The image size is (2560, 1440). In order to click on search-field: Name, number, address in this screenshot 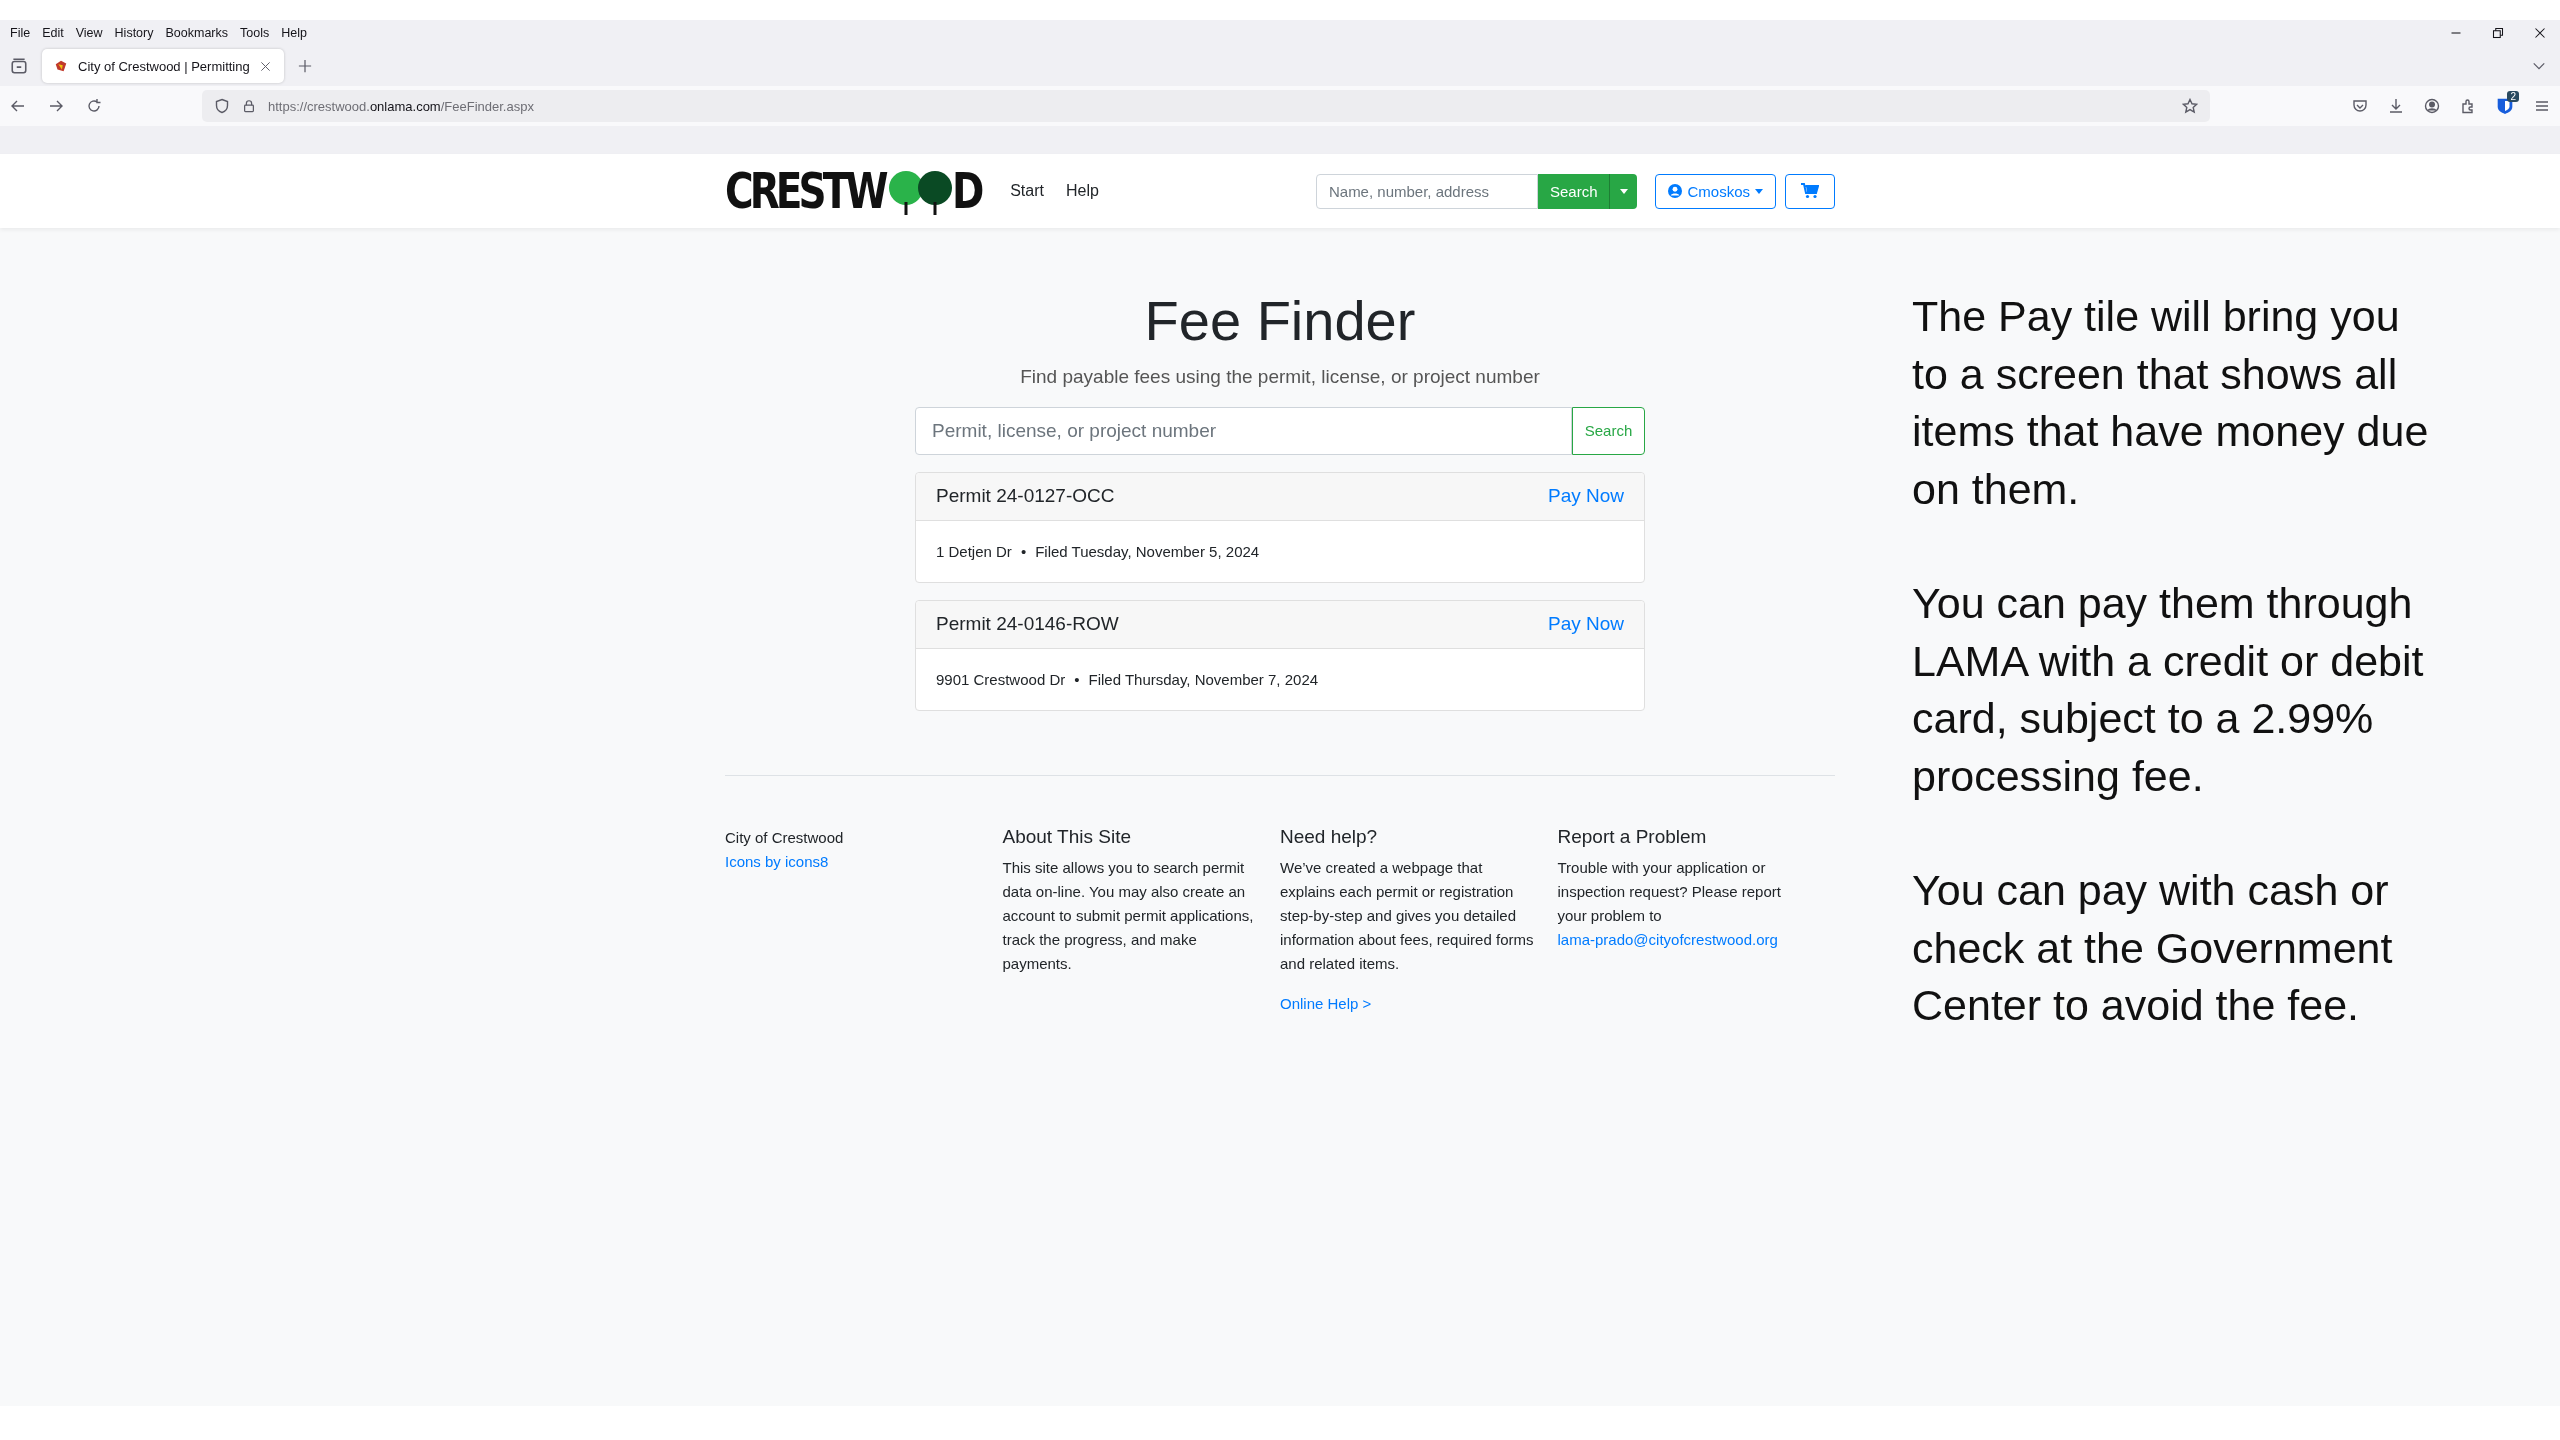, I will do `click(1426, 191)`.